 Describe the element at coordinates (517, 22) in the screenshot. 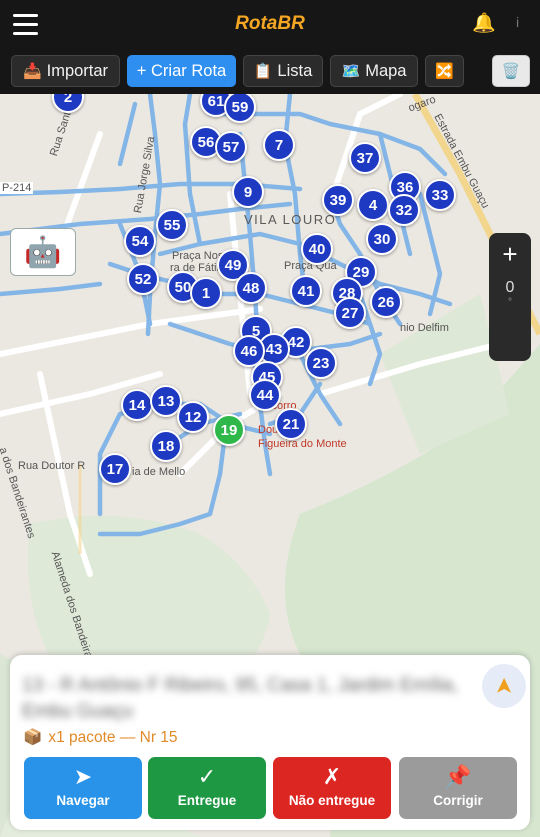

I see `more-icon: i` at that location.